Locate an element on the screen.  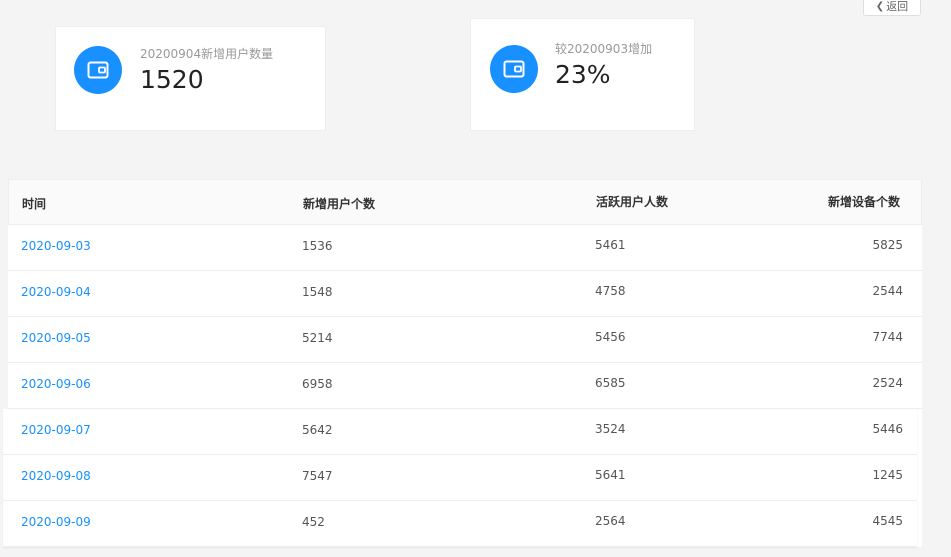
stat-card-new-users: 20200904新增用户数量 1520 is located at coordinates (190, 78).